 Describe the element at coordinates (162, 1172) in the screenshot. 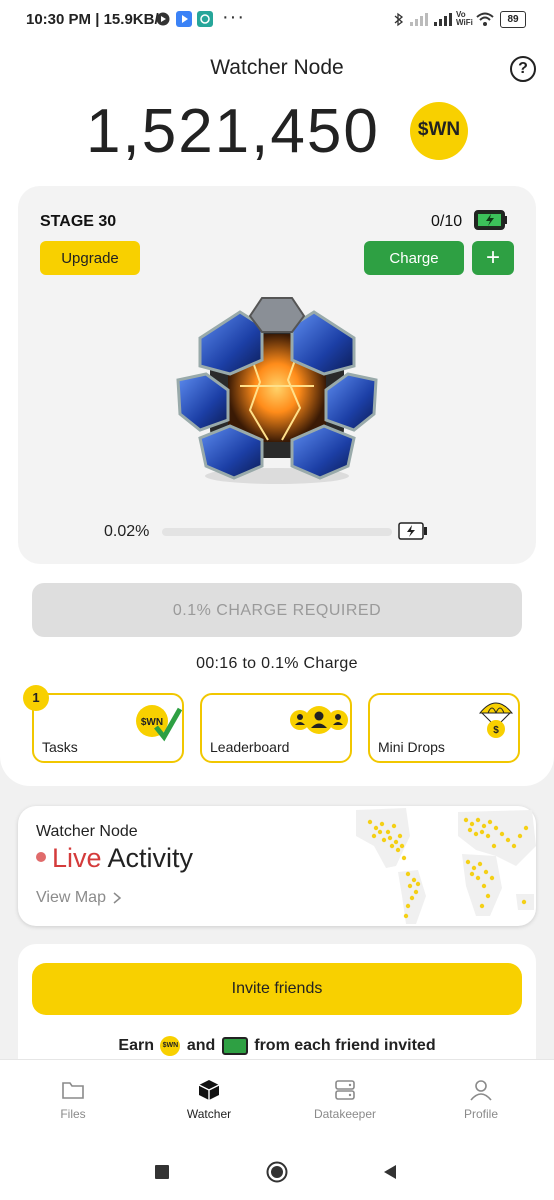

I see `recent-apps-icon` at that location.